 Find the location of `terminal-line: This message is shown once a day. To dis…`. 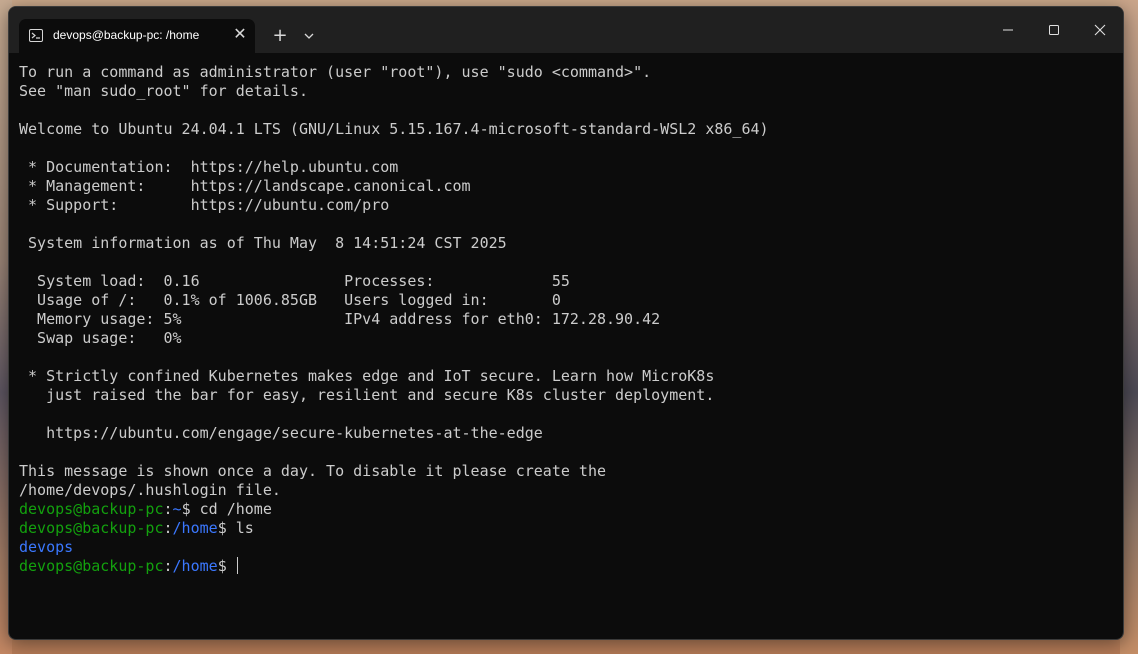

terminal-line: This message is shown once a day. To dis… is located at coordinates (312, 471).